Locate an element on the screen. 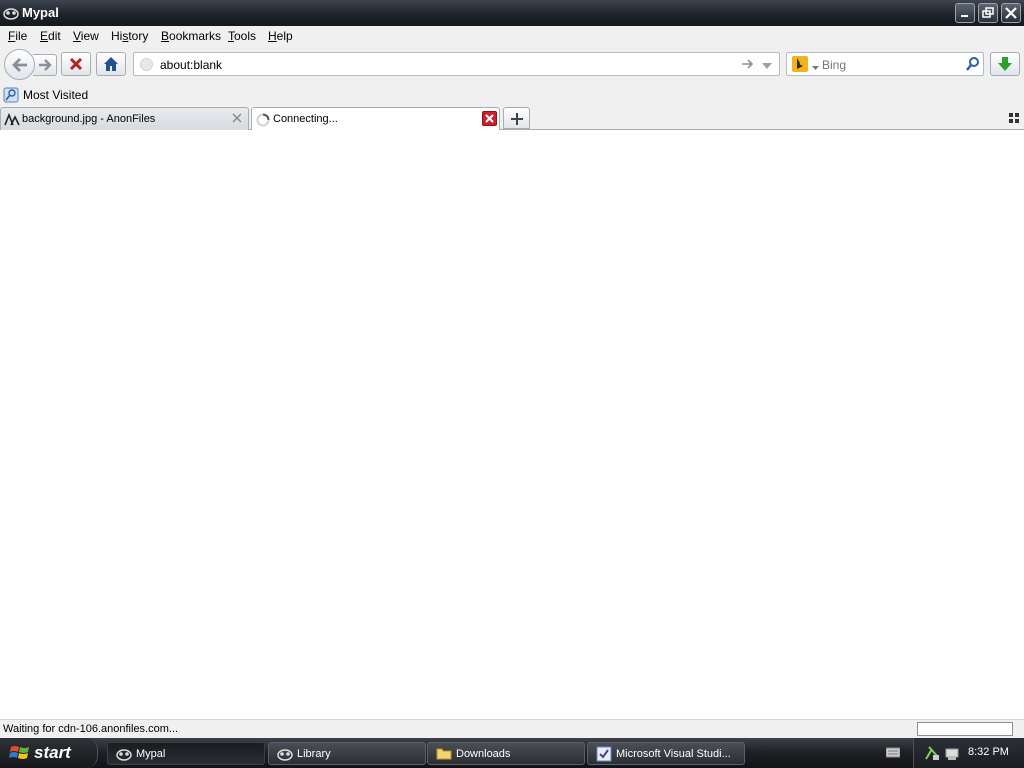  loading-progress-bar is located at coordinates (965, 729).